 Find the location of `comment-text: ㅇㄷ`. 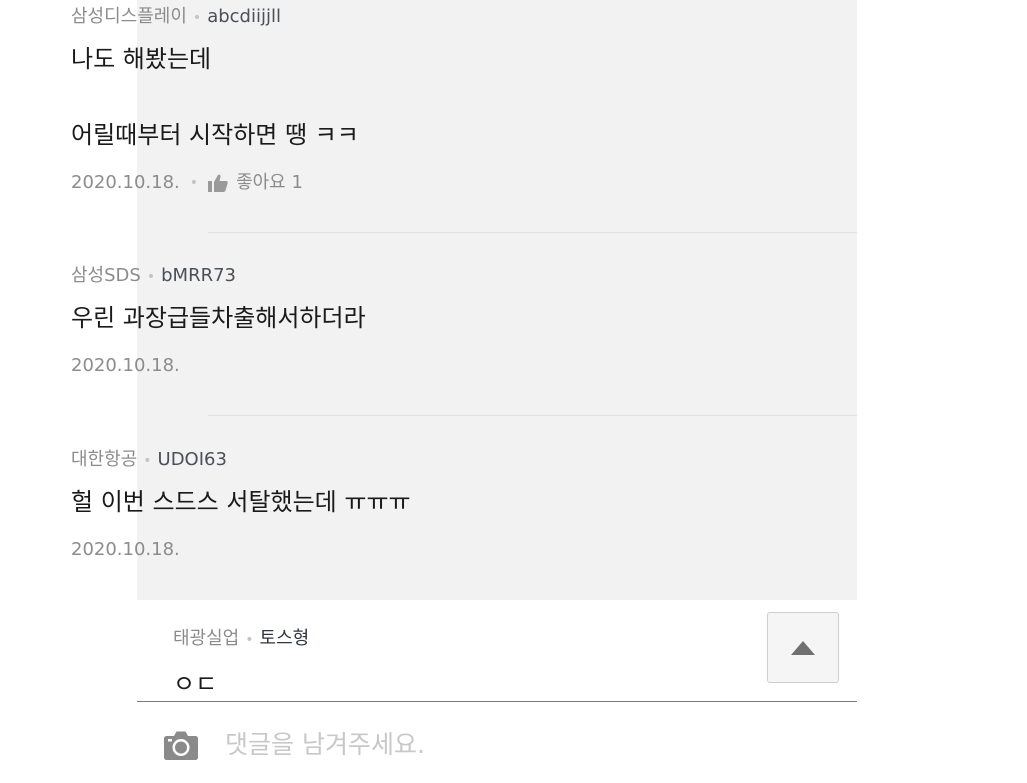

comment-text: ㅇㄷ is located at coordinates (195, 684).